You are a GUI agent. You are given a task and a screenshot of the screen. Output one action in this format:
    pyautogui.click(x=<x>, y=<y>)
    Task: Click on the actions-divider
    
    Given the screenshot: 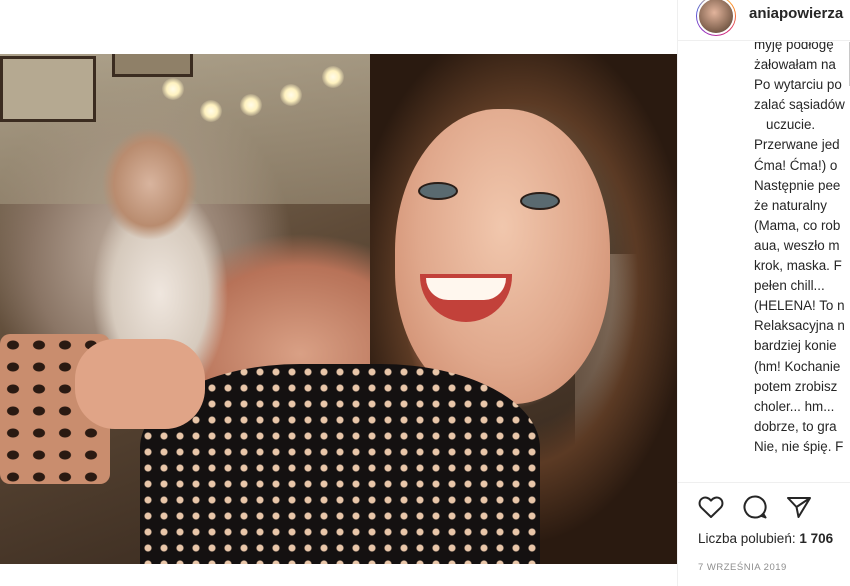 What is the action you would take?
    pyautogui.click(x=764, y=482)
    